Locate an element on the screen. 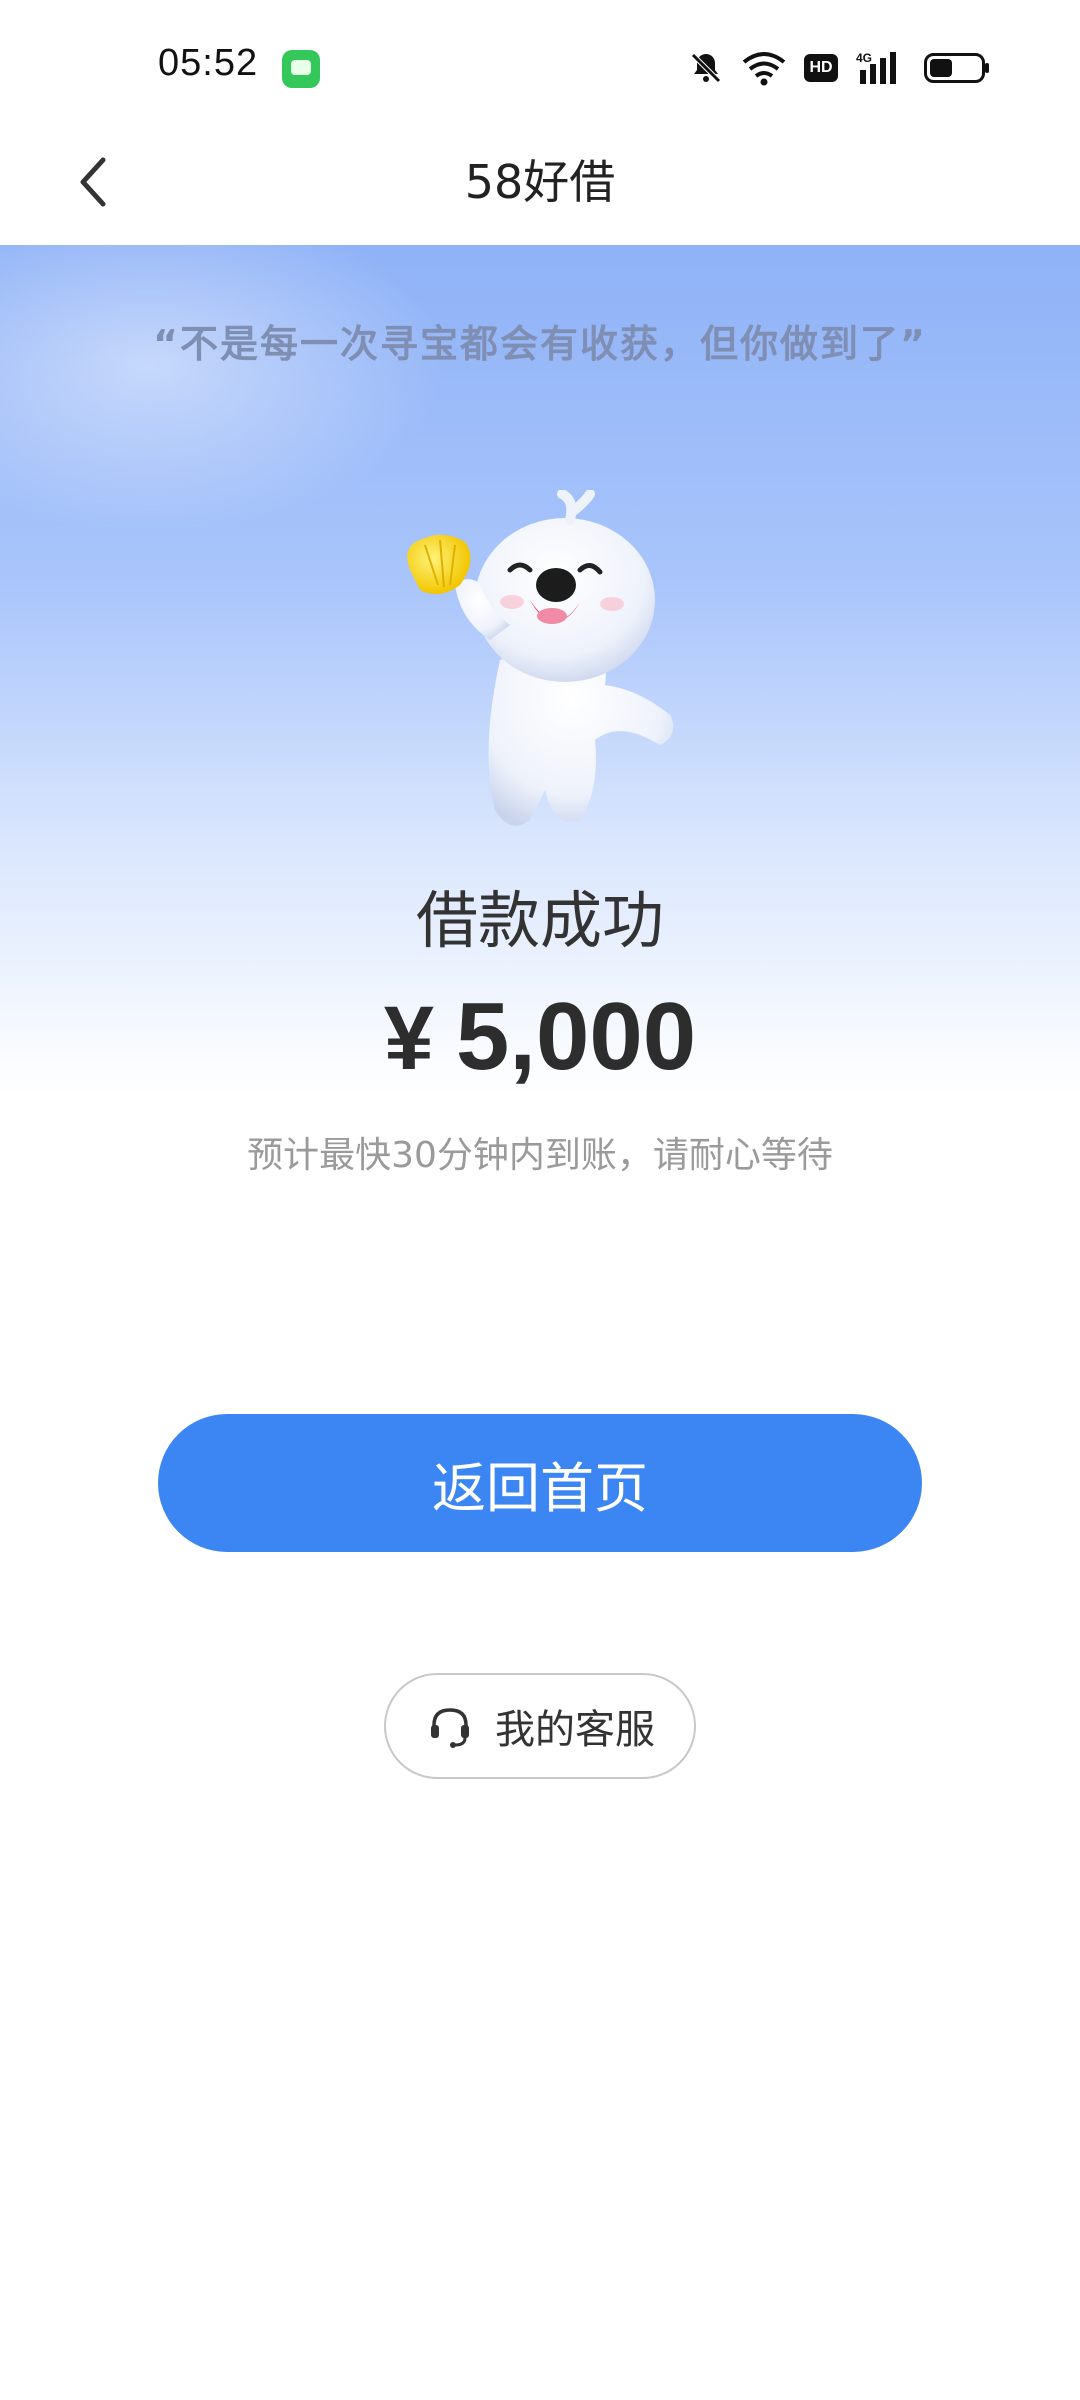 Image resolution: width=1080 pixels, height=2400 pixels. battery-icon is located at coordinates (956, 68).